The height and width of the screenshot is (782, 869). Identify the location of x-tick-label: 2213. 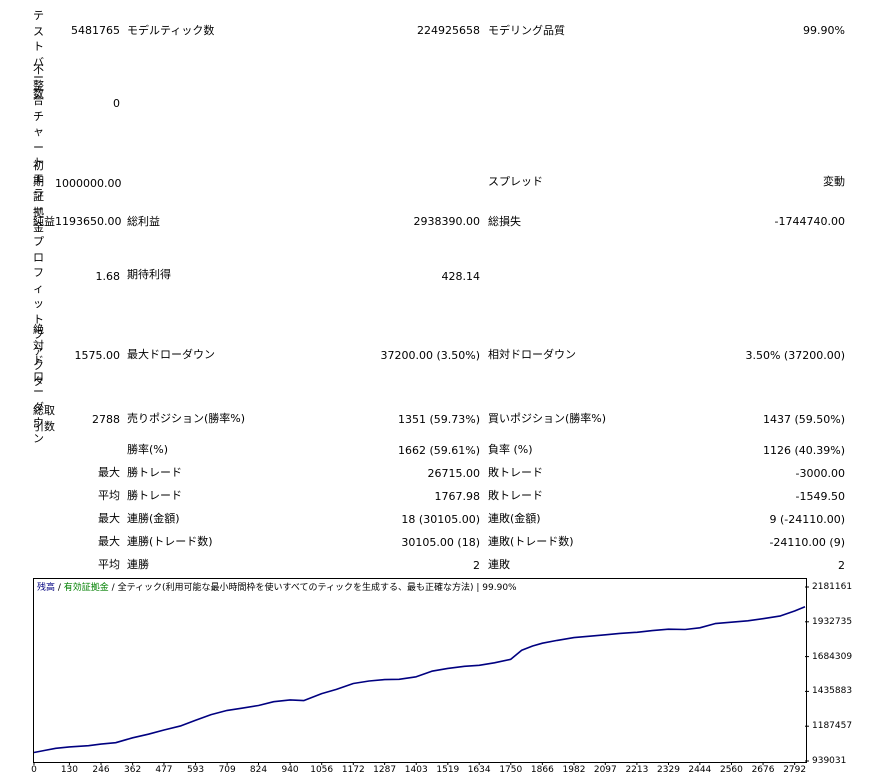
(637, 770).